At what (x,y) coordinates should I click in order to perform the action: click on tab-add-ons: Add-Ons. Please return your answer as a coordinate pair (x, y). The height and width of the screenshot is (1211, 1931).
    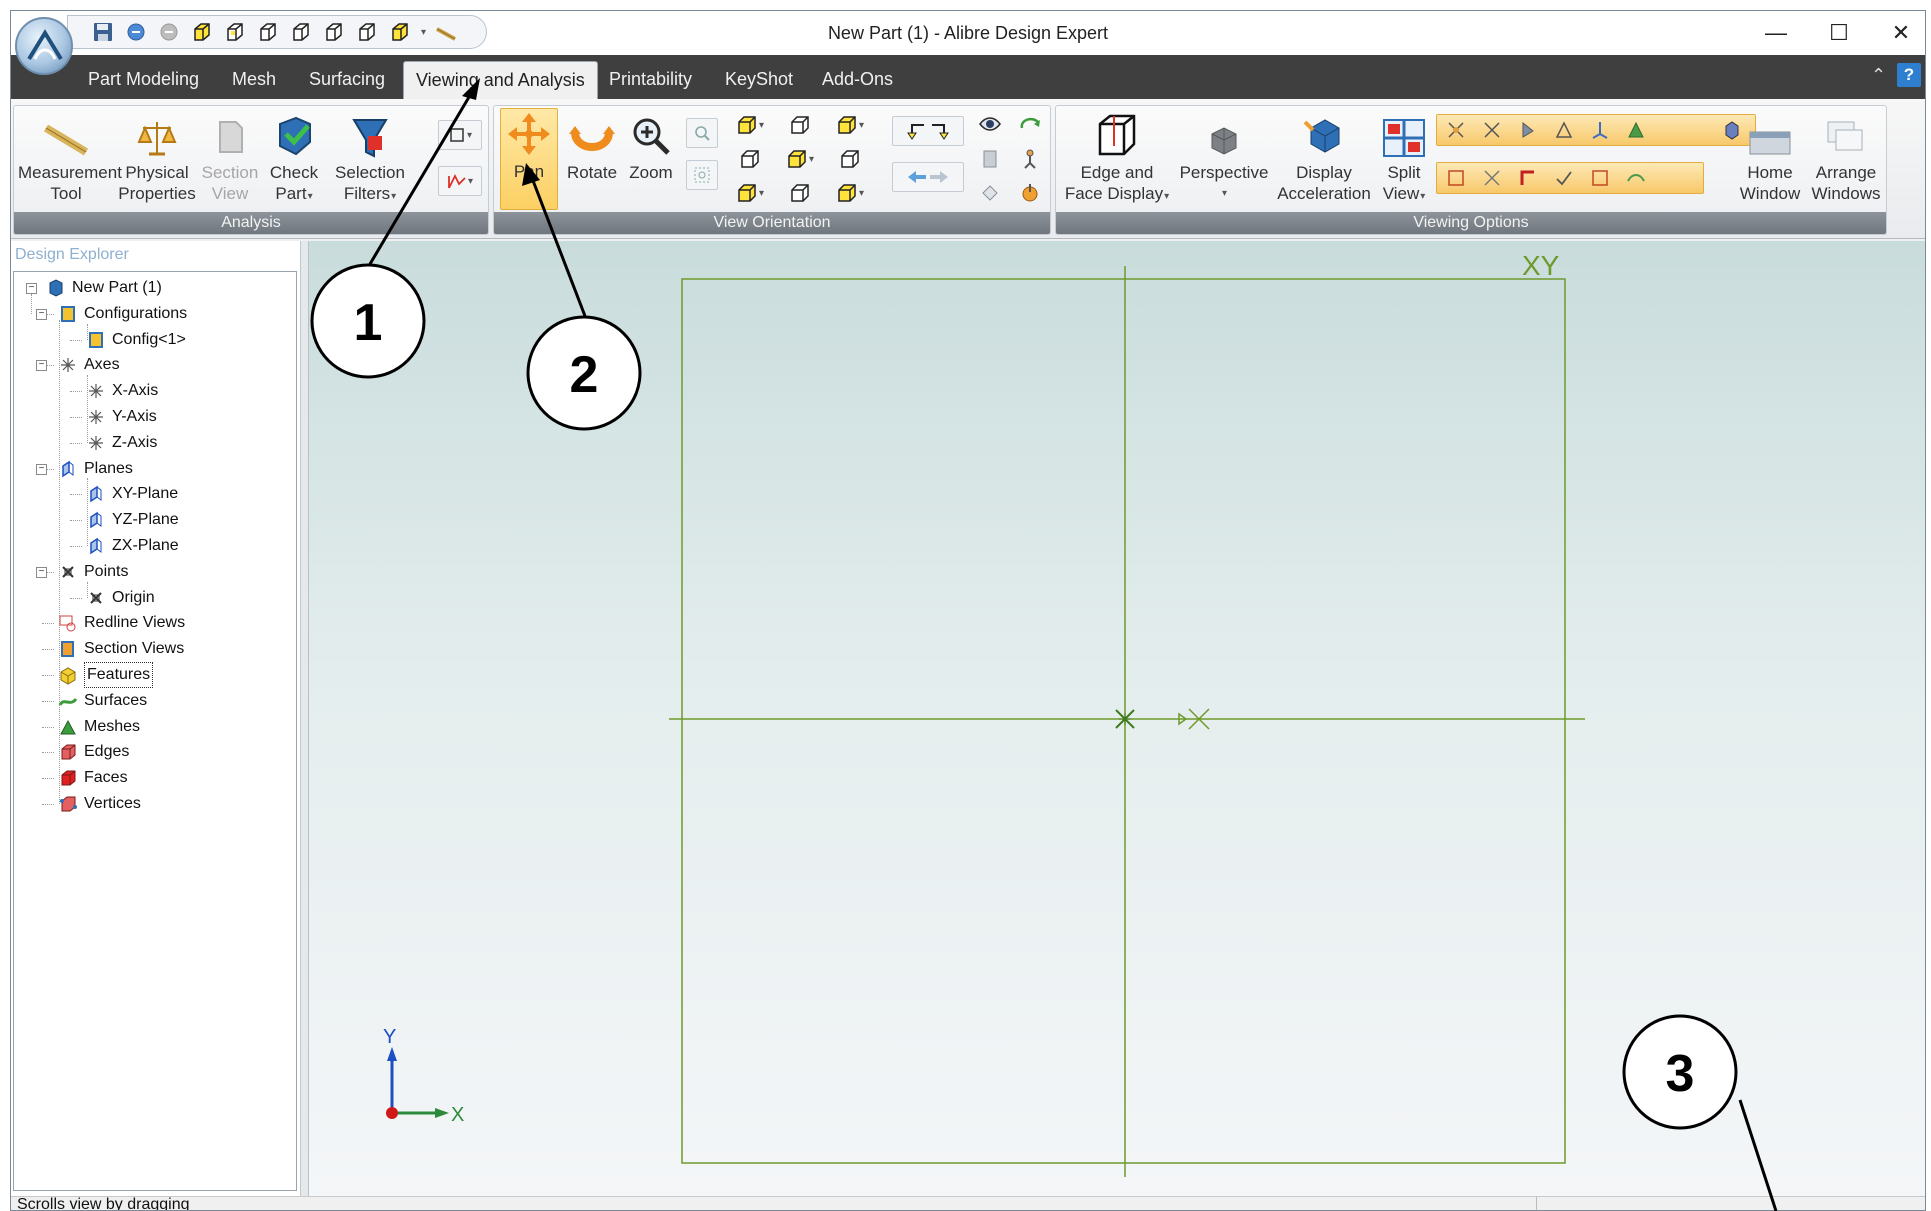
    Looking at the image, I should click on (857, 80).